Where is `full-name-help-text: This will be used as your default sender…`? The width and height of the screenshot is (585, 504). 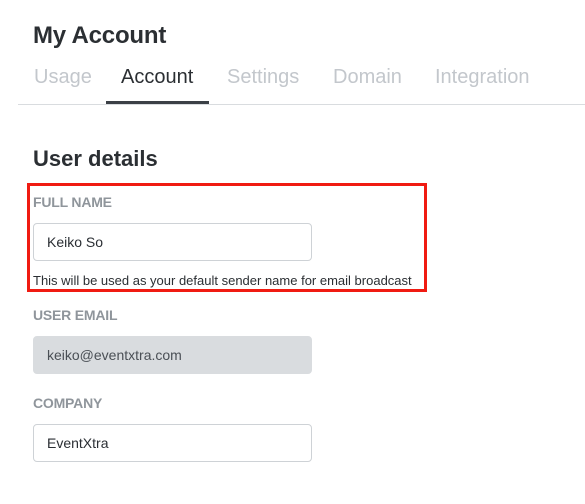
full-name-help-text: This will be used as your default sender… is located at coordinates (222, 280).